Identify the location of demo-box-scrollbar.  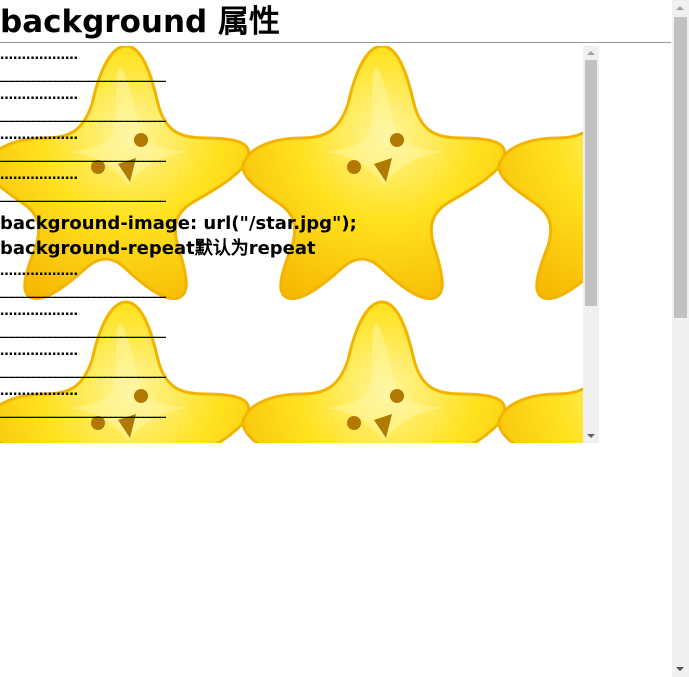
(591, 244).